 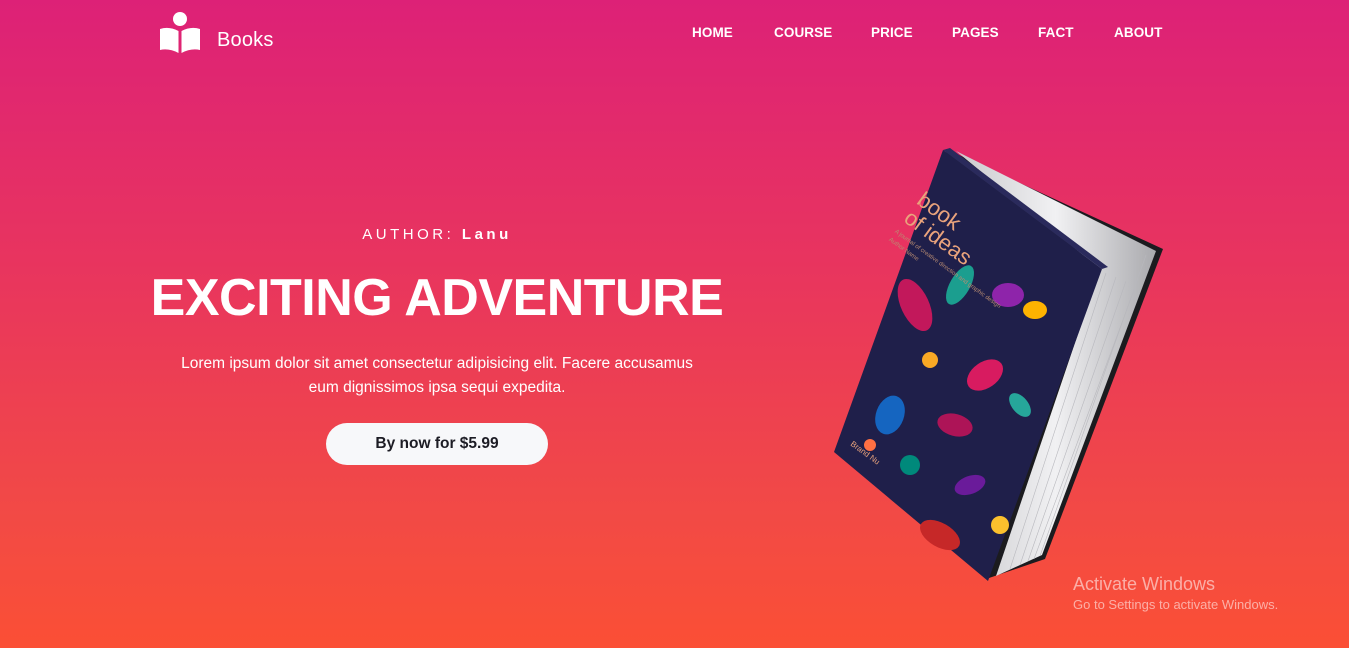 What do you see at coordinates (712, 32) in the screenshot?
I see `nav-home: HOME` at bounding box center [712, 32].